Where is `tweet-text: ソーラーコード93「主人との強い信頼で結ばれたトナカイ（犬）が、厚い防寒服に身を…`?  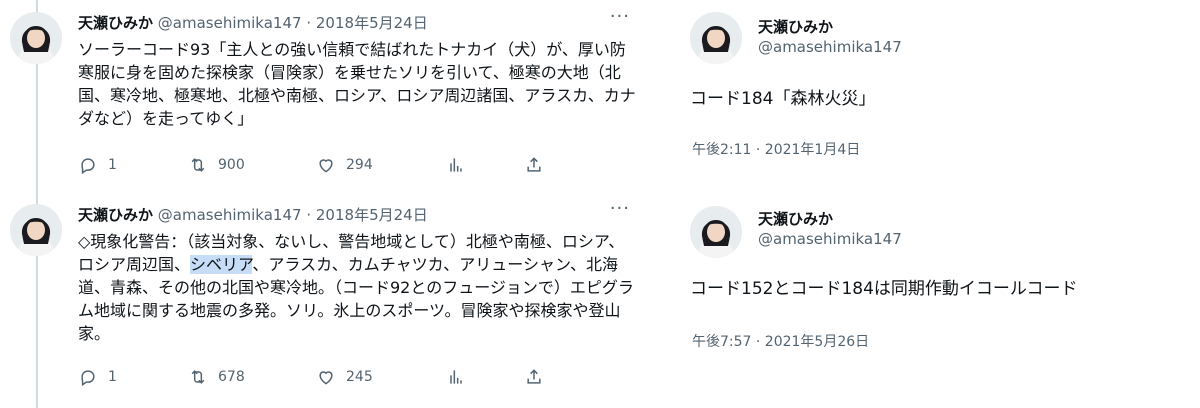
tweet-text: ソーラーコード93「主人との強い信頼で結ばれたトナカイ（犬）が、厚い防寒服に身を… is located at coordinates (357, 84).